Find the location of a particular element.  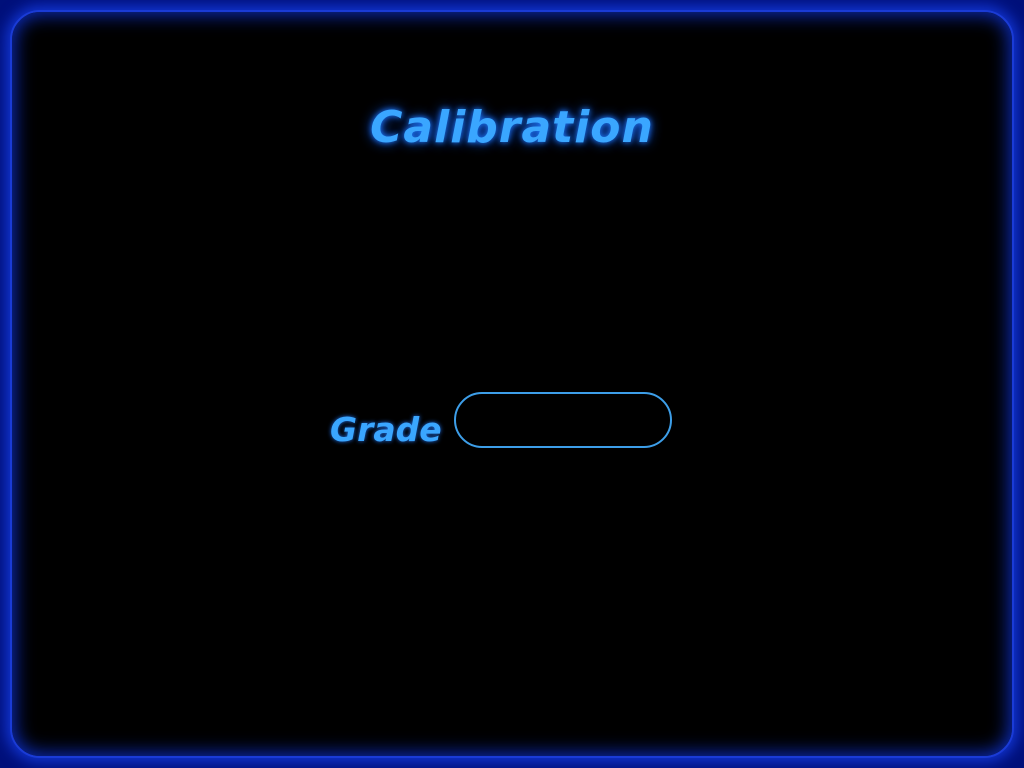

grade-label: Grade is located at coordinates (386, 429).